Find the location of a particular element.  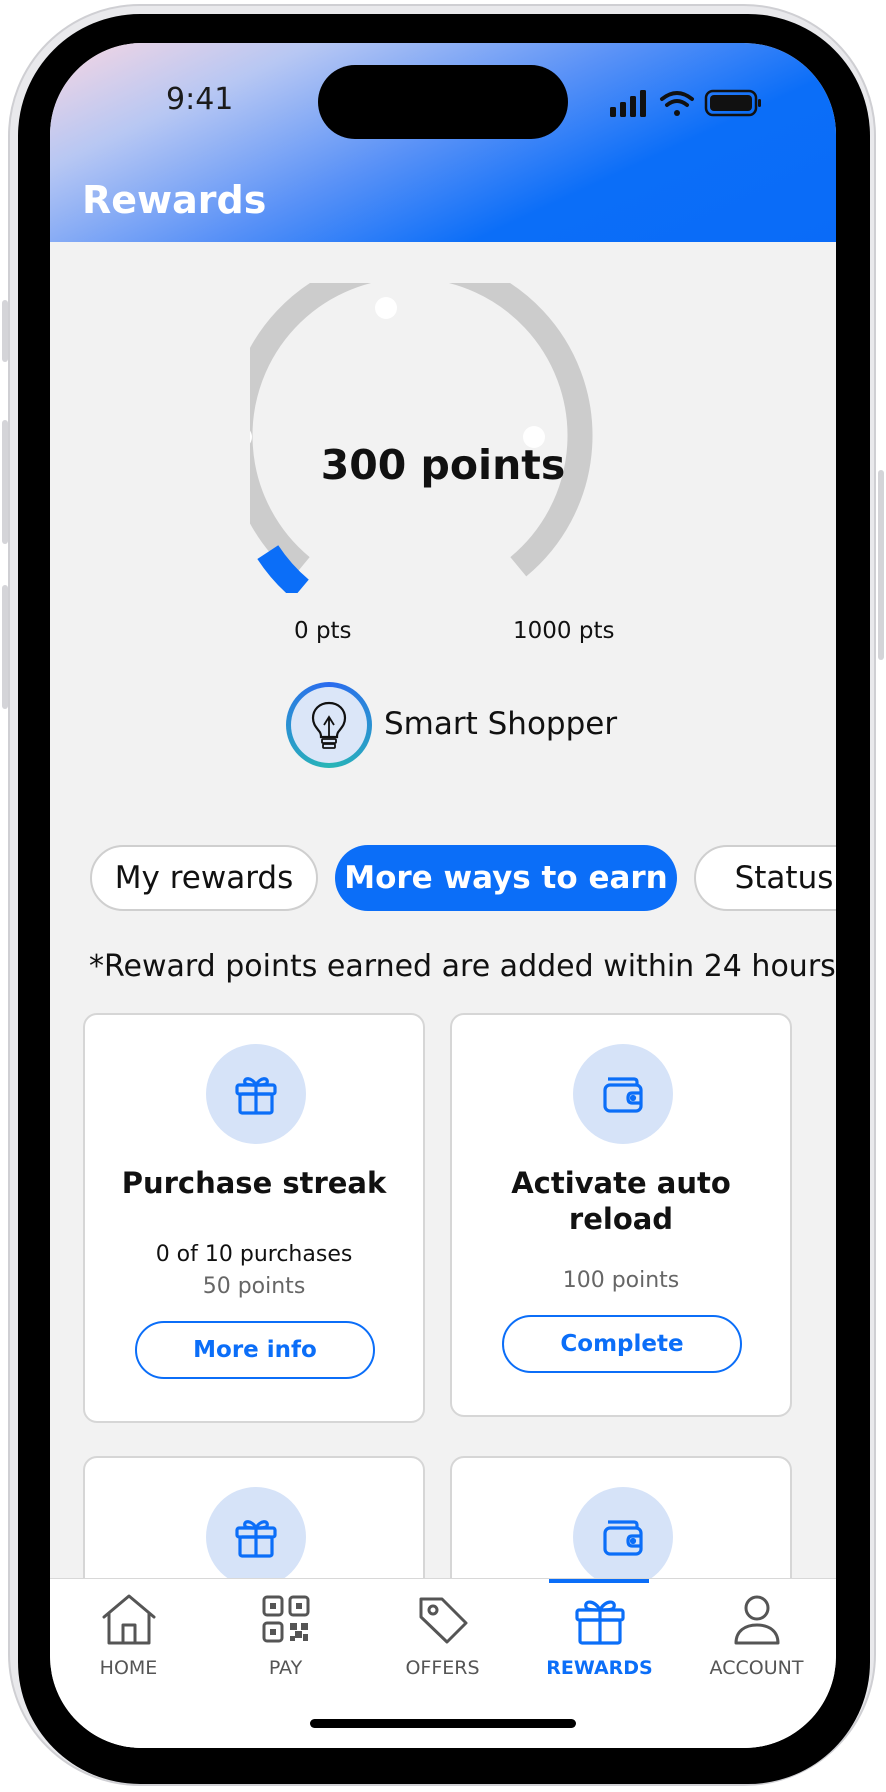

nav-label: PAY is located at coordinates (285, 1668).